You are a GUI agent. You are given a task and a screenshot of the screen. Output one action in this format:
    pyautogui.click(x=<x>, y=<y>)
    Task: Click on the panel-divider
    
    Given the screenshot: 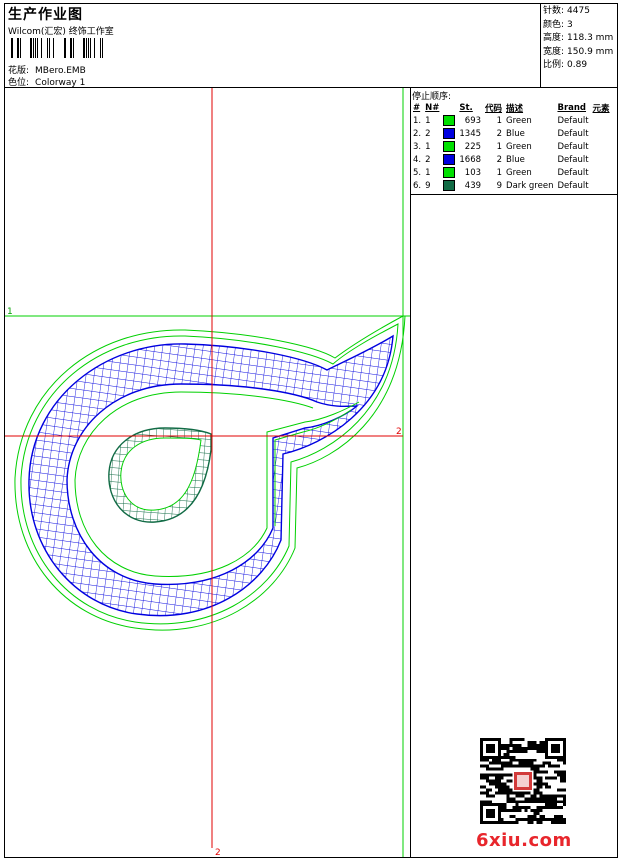 What is the action you would take?
    pyautogui.click(x=410, y=473)
    